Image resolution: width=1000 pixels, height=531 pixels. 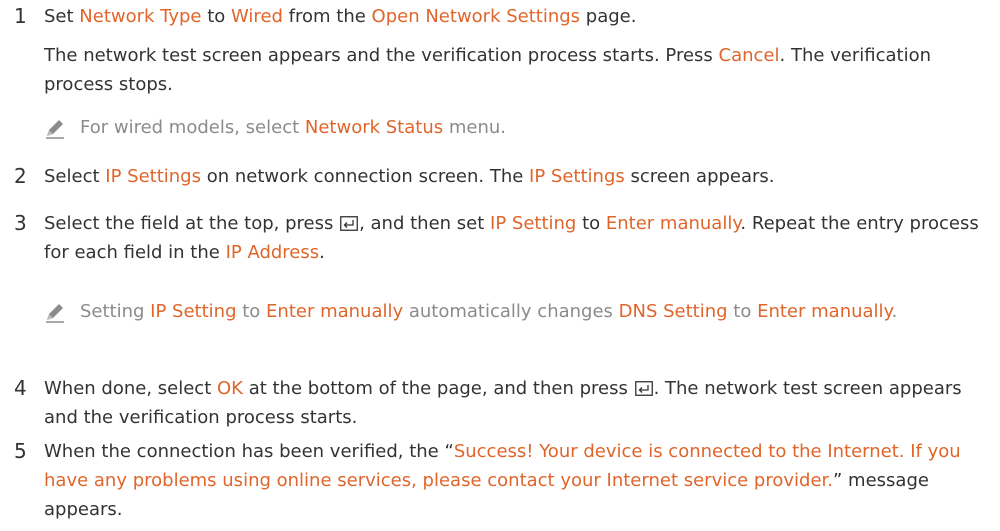 I want to click on step-number: 5, so click(x=20, y=451).